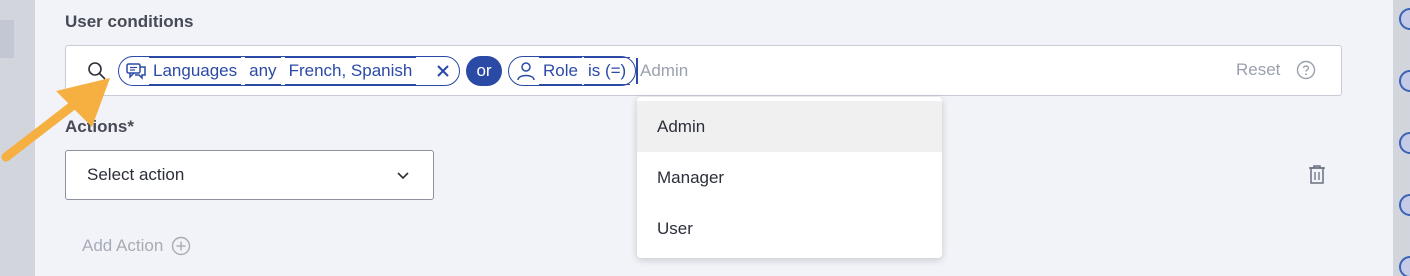 This screenshot has height=276, width=1410. What do you see at coordinates (786, 71) in the screenshot?
I see `role-value-input` at bounding box center [786, 71].